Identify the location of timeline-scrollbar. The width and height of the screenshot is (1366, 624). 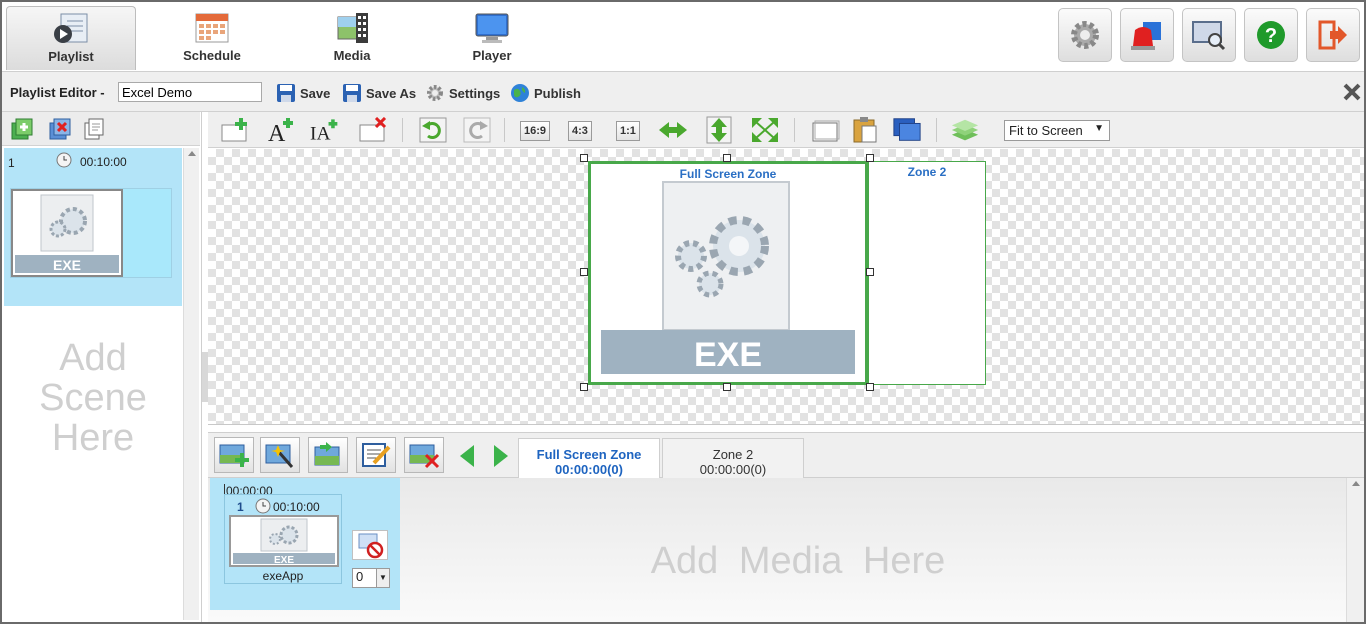
(1355, 550).